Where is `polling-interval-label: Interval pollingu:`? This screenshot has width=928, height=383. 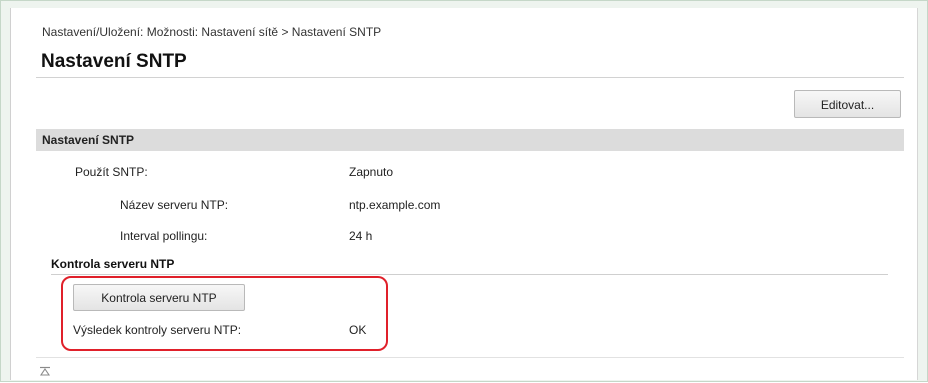 polling-interval-label: Interval pollingu: is located at coordinates (164, 236).